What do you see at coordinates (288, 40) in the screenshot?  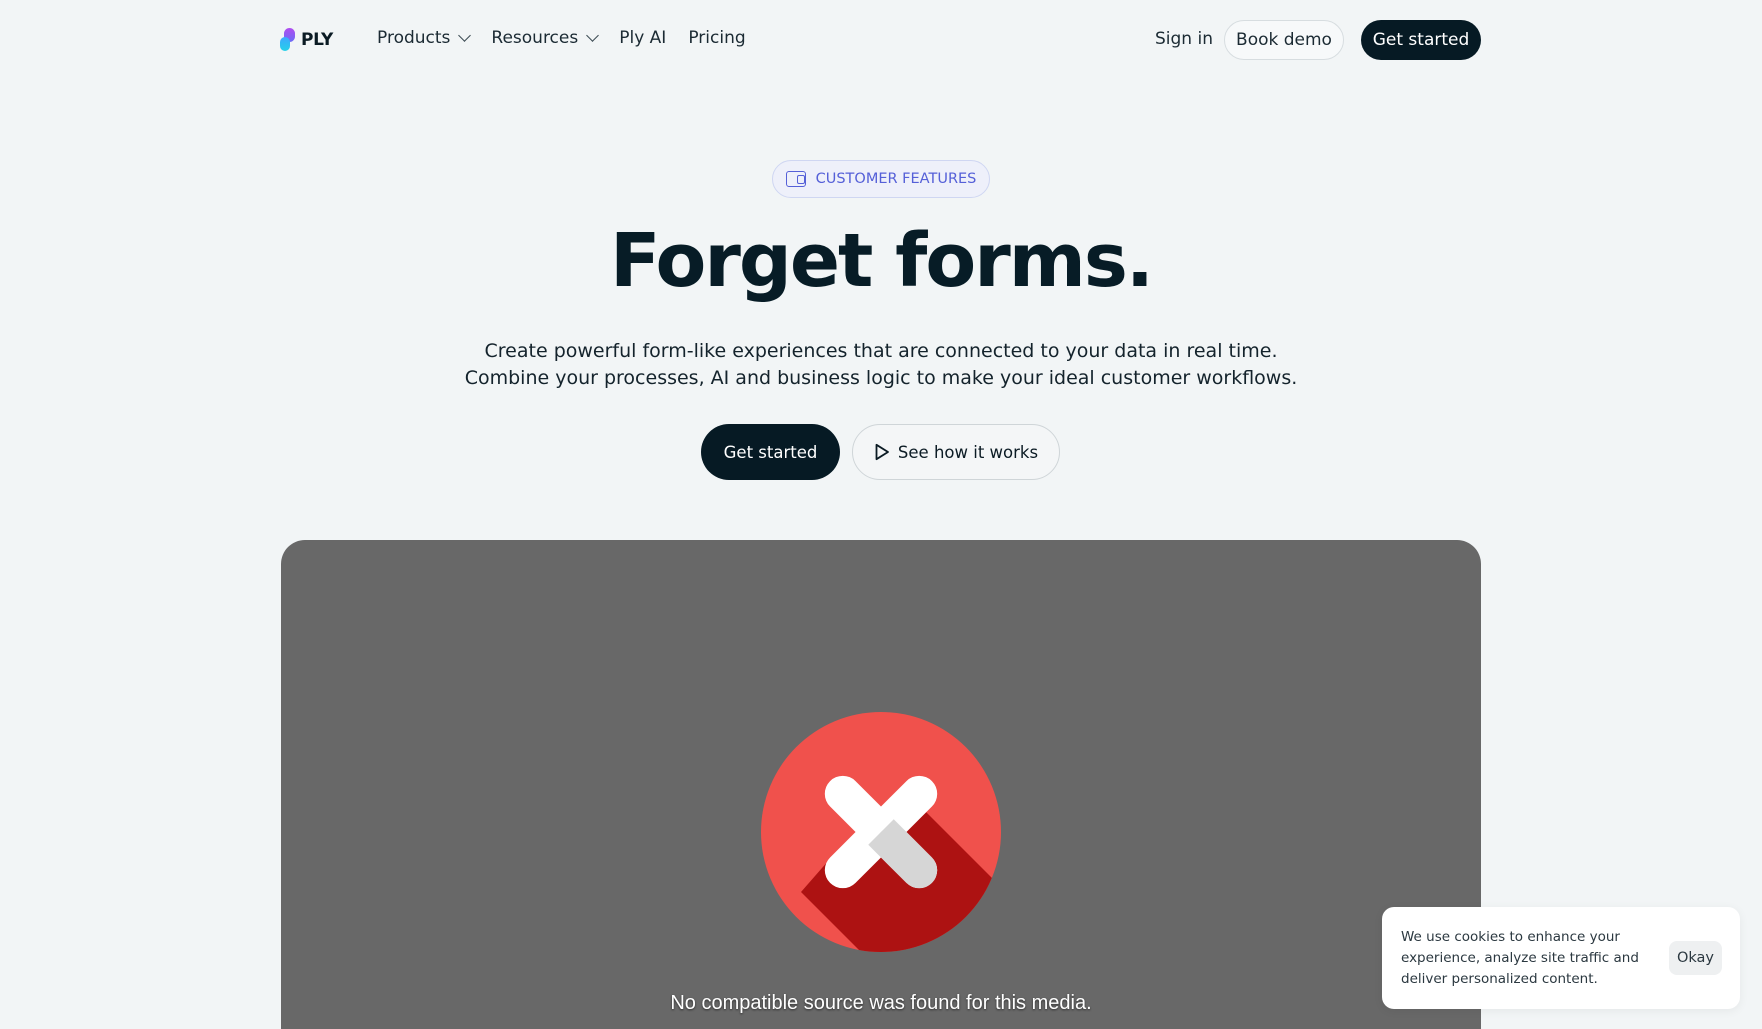 I see `ply-logo-icon` at bounding box center [288, 40].